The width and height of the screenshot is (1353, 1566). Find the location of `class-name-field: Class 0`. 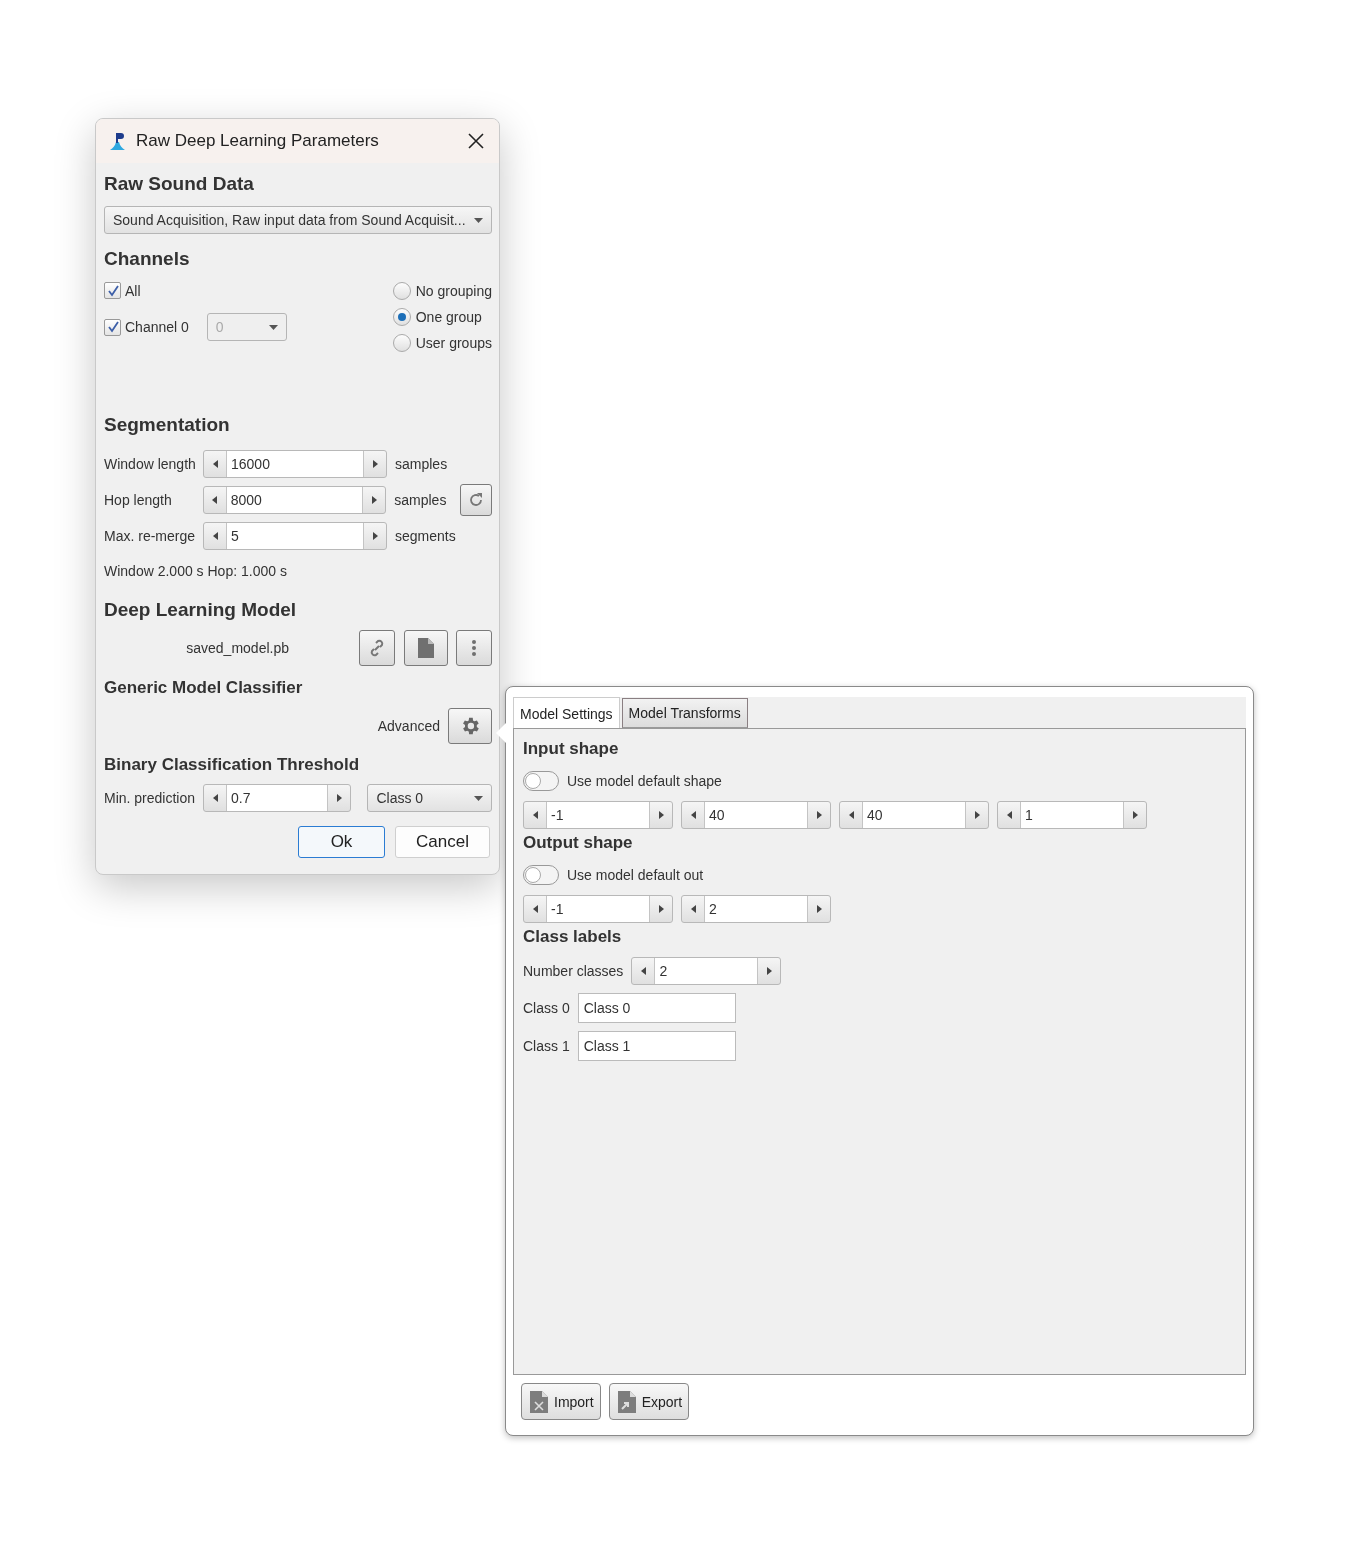

class-name-field: Class 0 is located at coordinates (656, 1008).